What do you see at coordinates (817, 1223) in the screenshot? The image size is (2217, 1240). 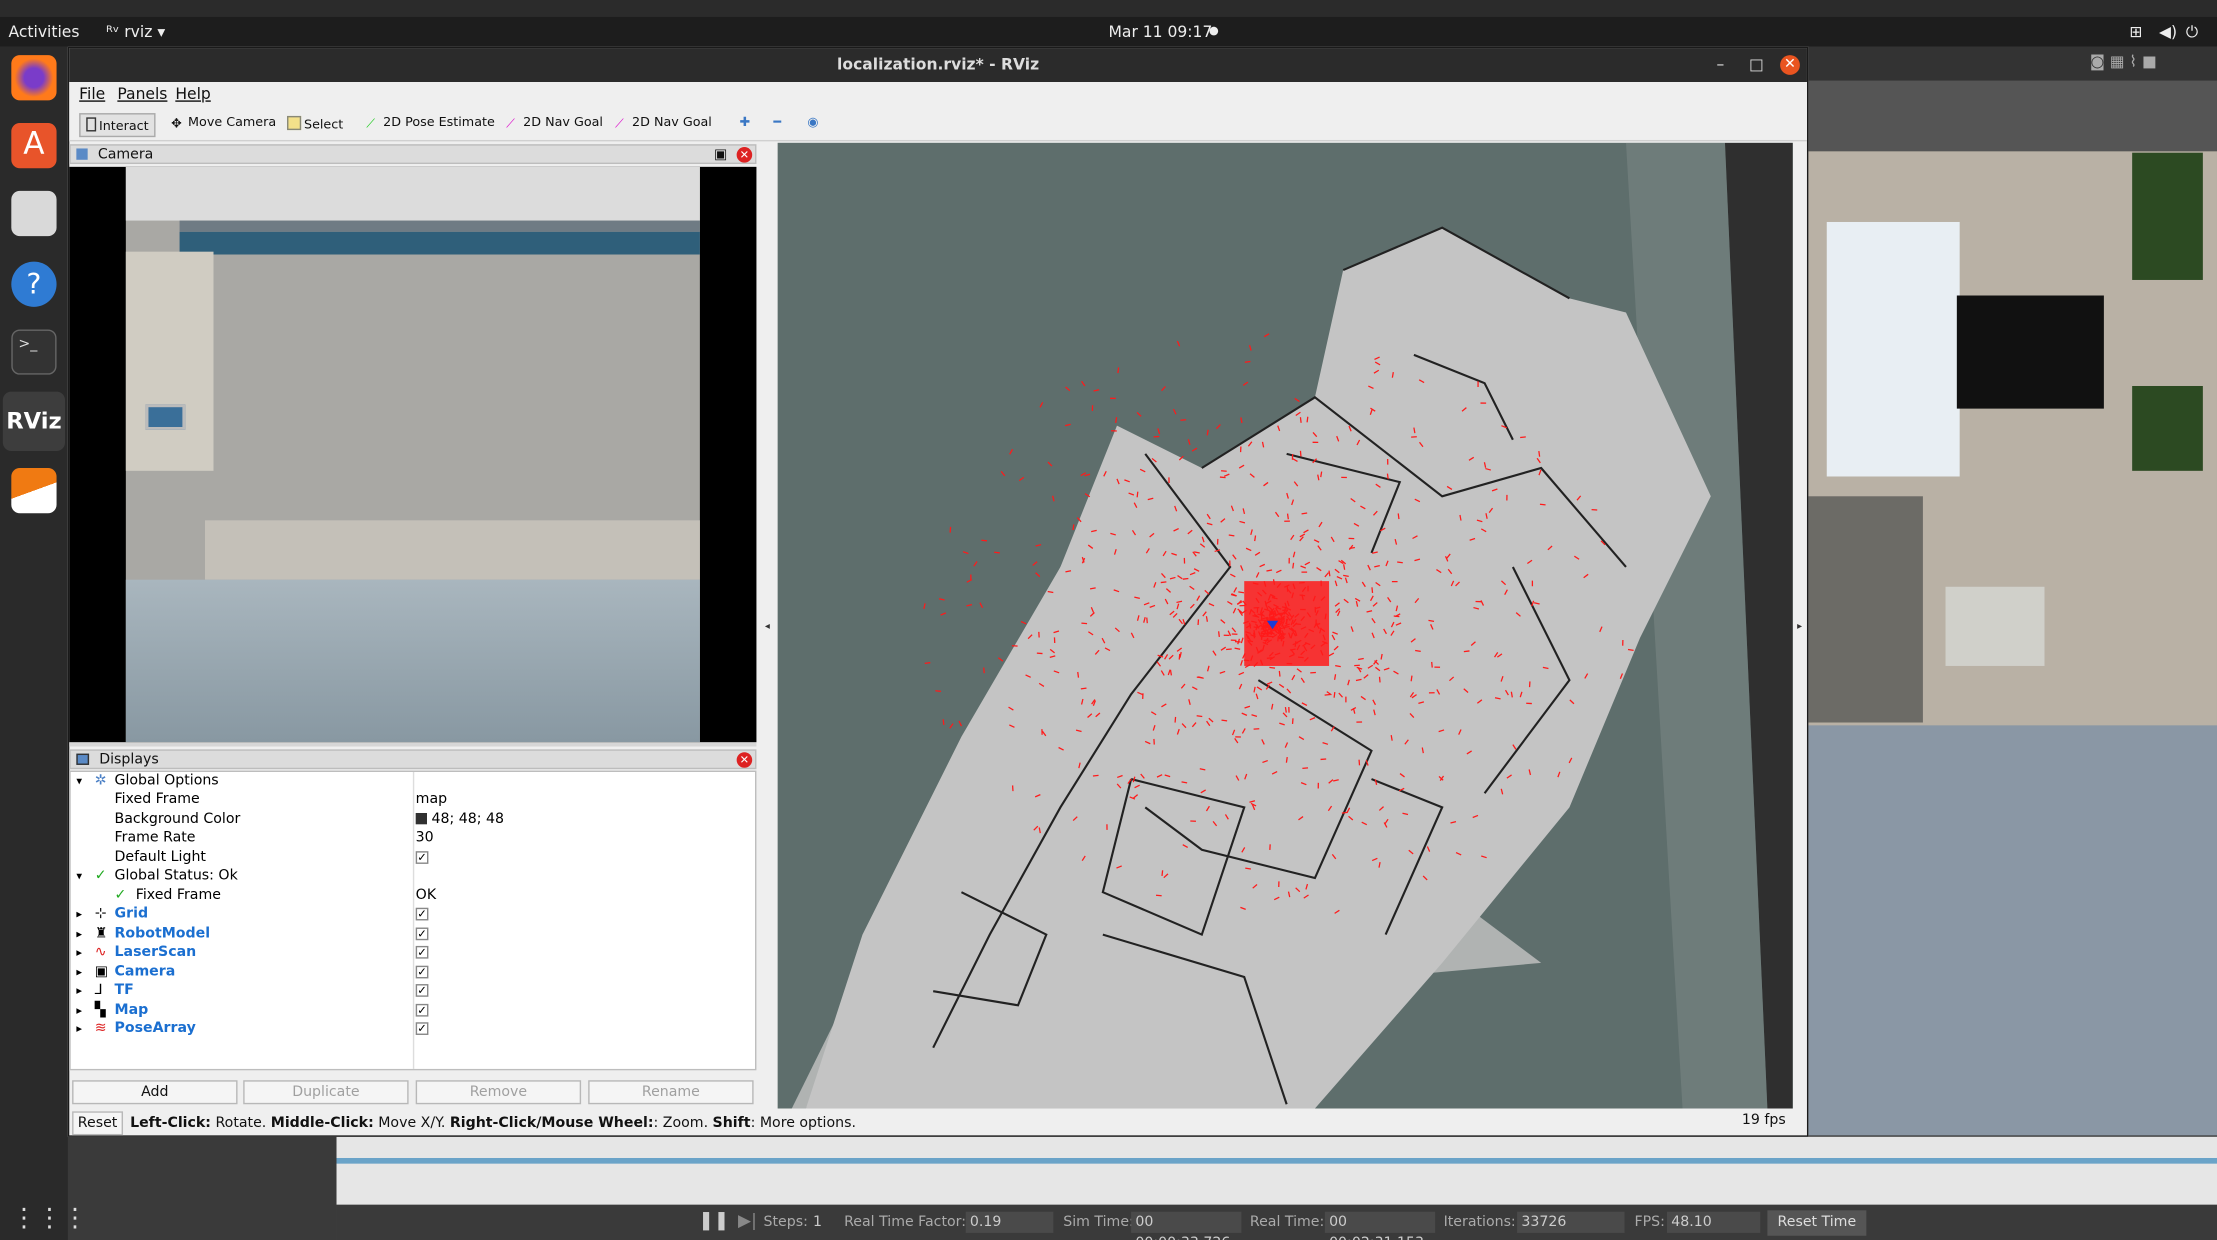 I see `steps-value: 1` at bounding box center [817, 1223].